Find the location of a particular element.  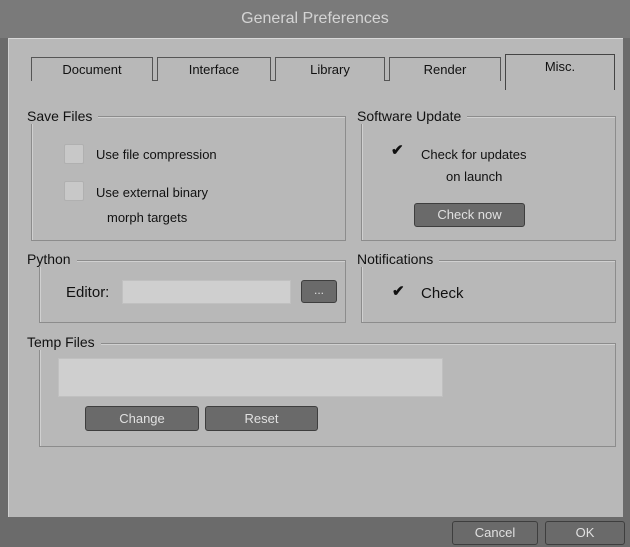

save-files-group is located at coordinates (188, 178).